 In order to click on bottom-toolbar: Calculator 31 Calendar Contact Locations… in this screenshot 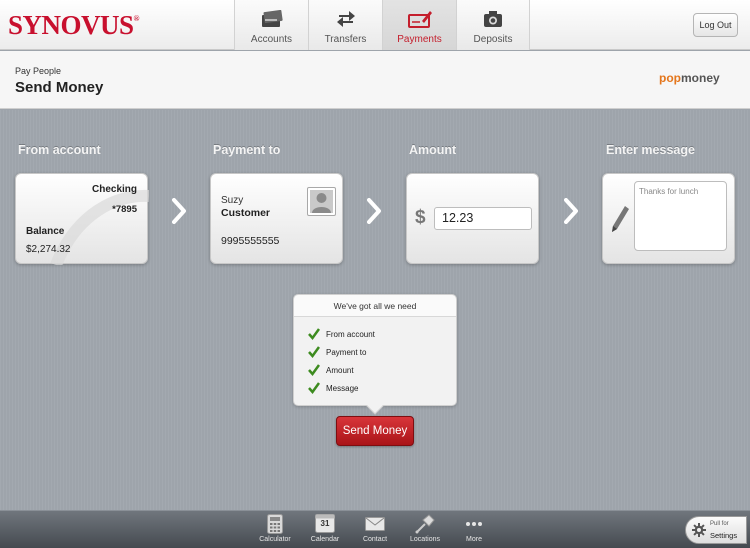, I will do `click(375, 529)`.